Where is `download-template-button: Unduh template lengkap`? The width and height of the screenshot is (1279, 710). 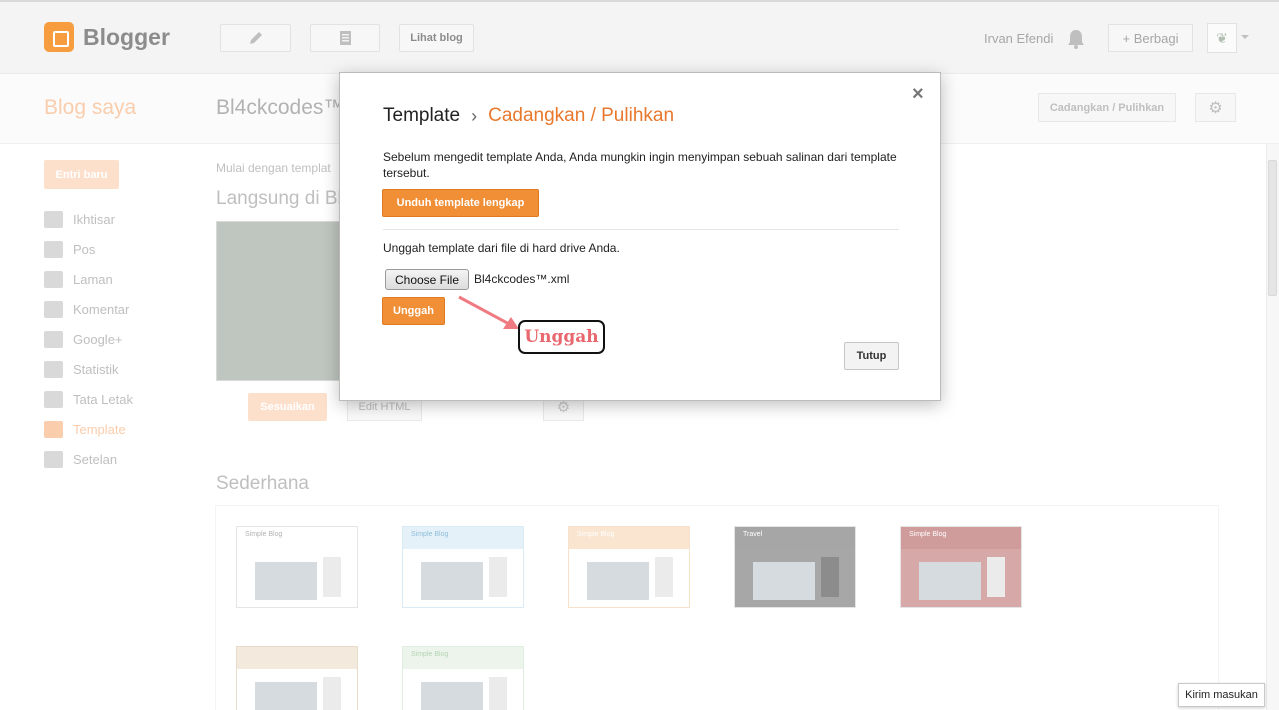 download-template-button: Unduh template lengkap is located at coordinates (460, 203).